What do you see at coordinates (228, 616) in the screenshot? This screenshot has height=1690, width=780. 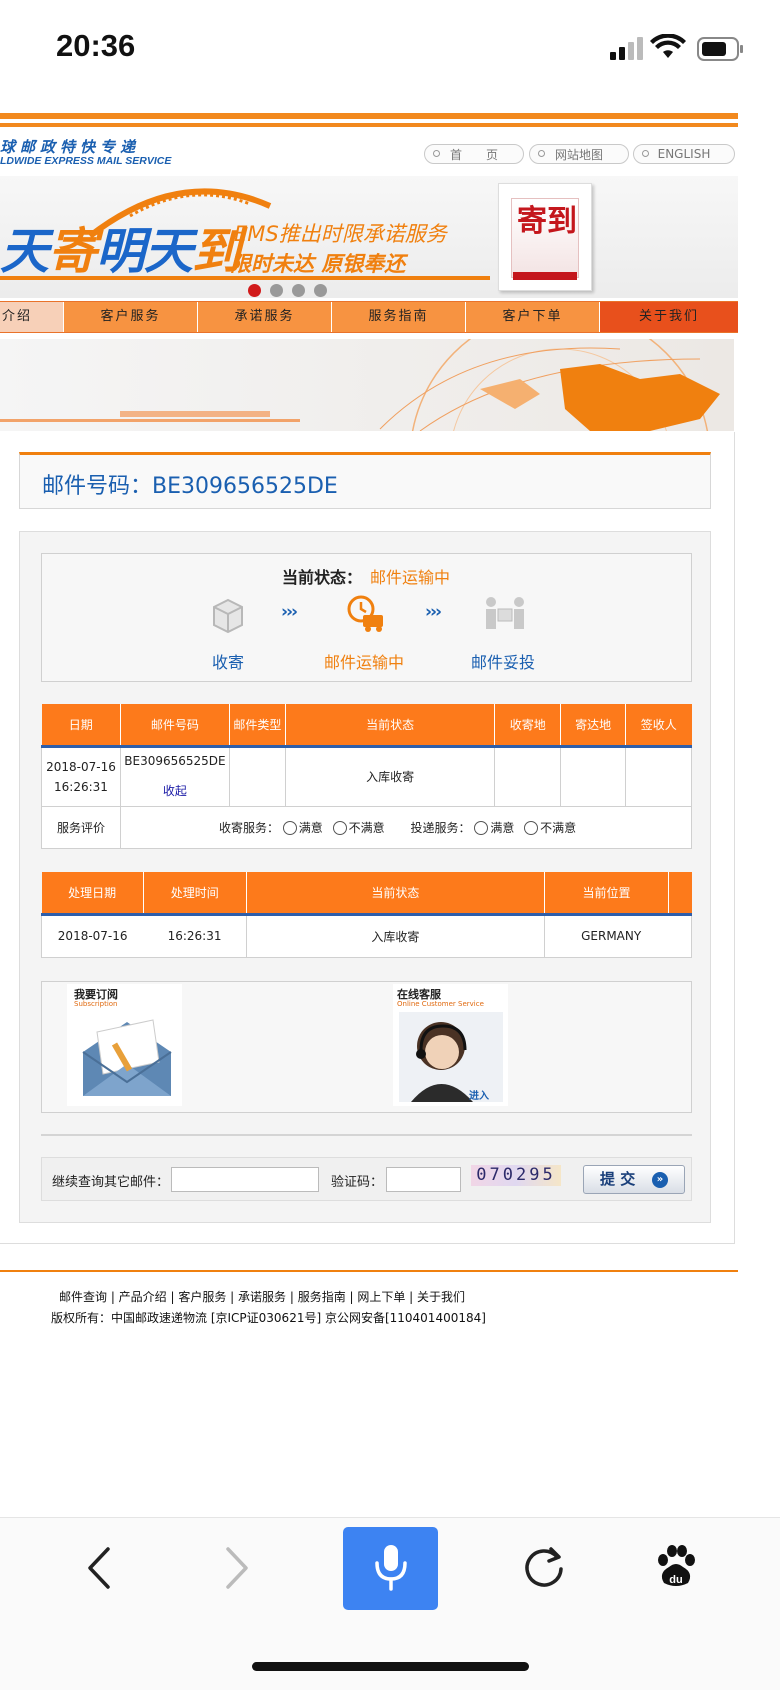 I see `package-box-icon` at bounding box center [228, 616].